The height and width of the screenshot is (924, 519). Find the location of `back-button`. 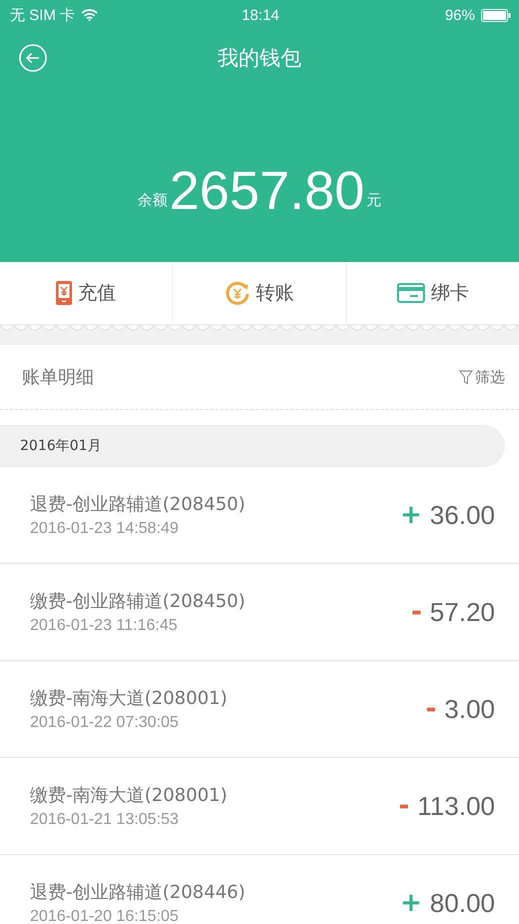

back-button is located at coordinates (33, 58).